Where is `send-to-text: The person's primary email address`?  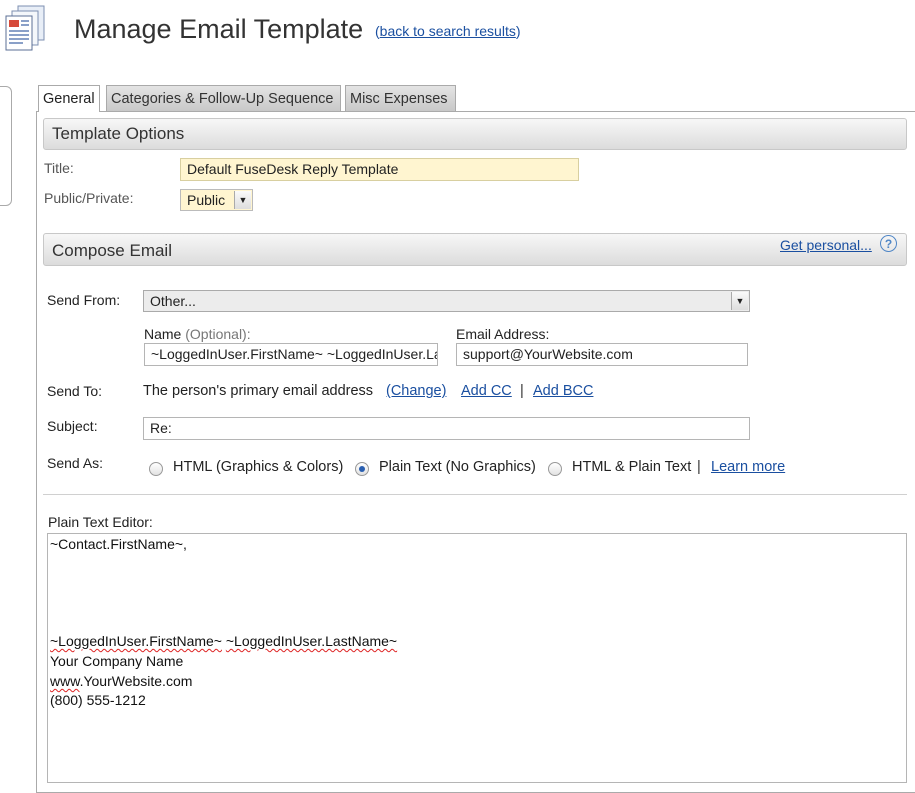 send-to-text: The person's primary email address is located at coordinates (258, 391).